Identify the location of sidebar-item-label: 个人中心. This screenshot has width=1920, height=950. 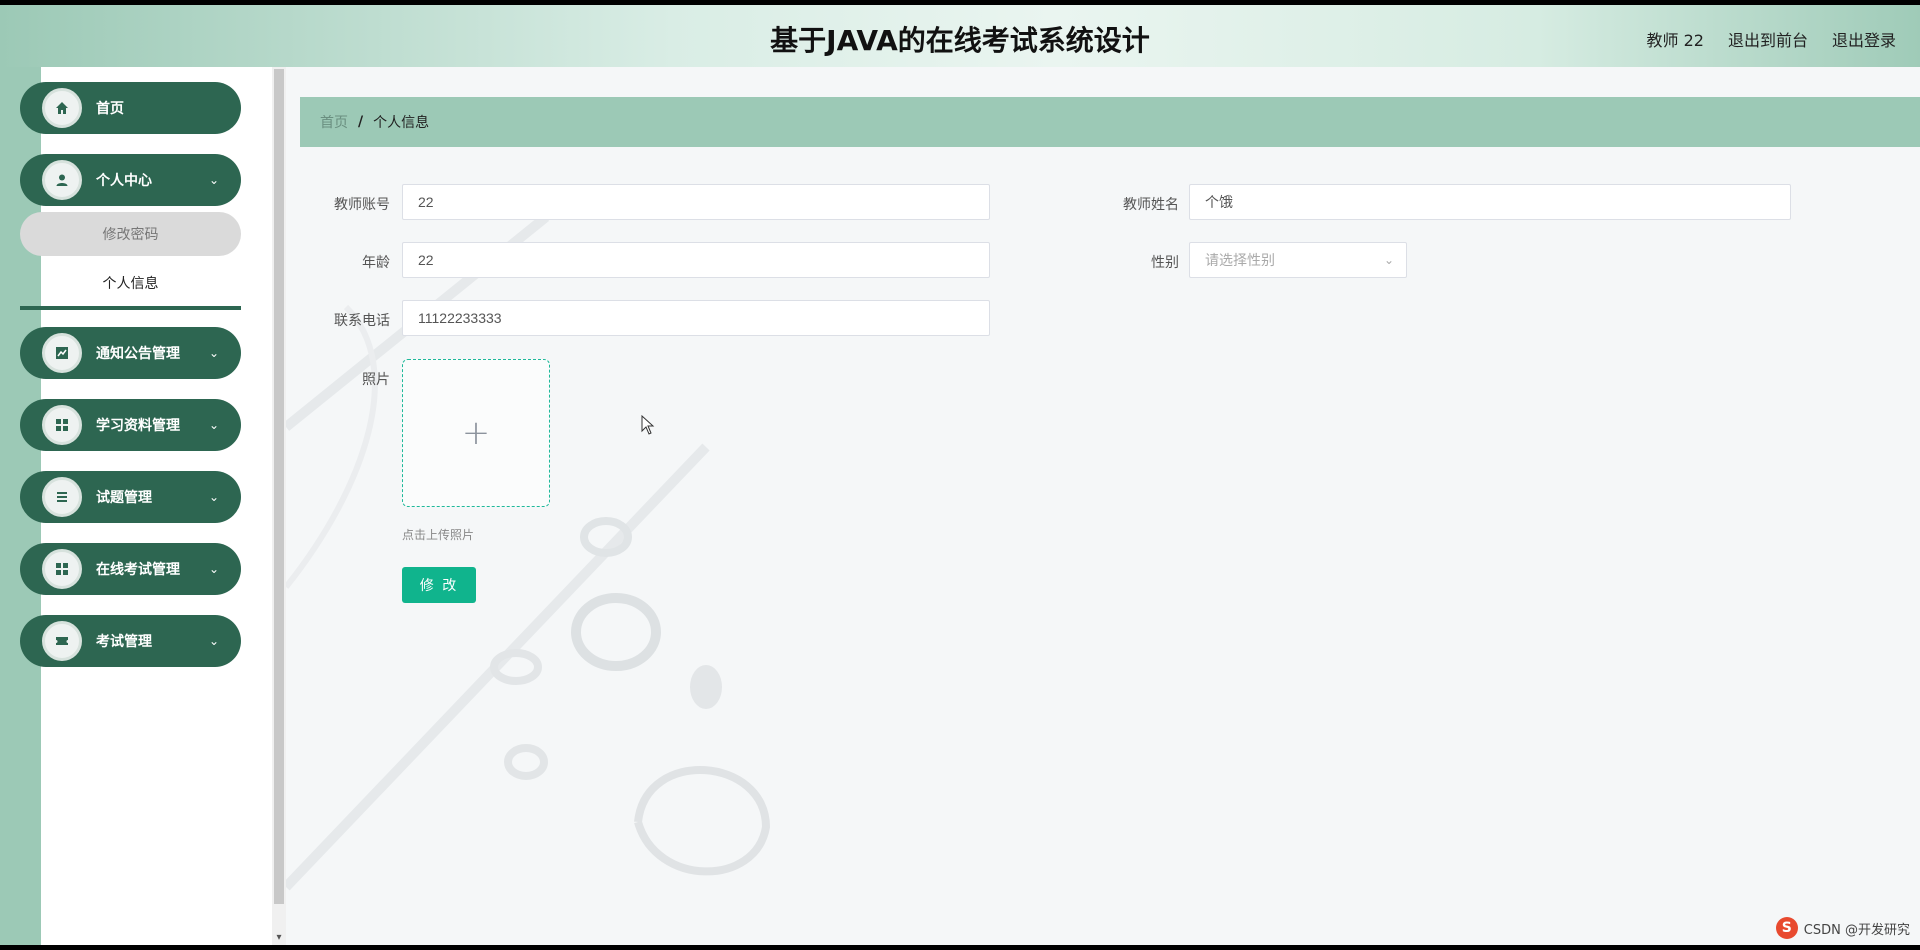
(124, 181).